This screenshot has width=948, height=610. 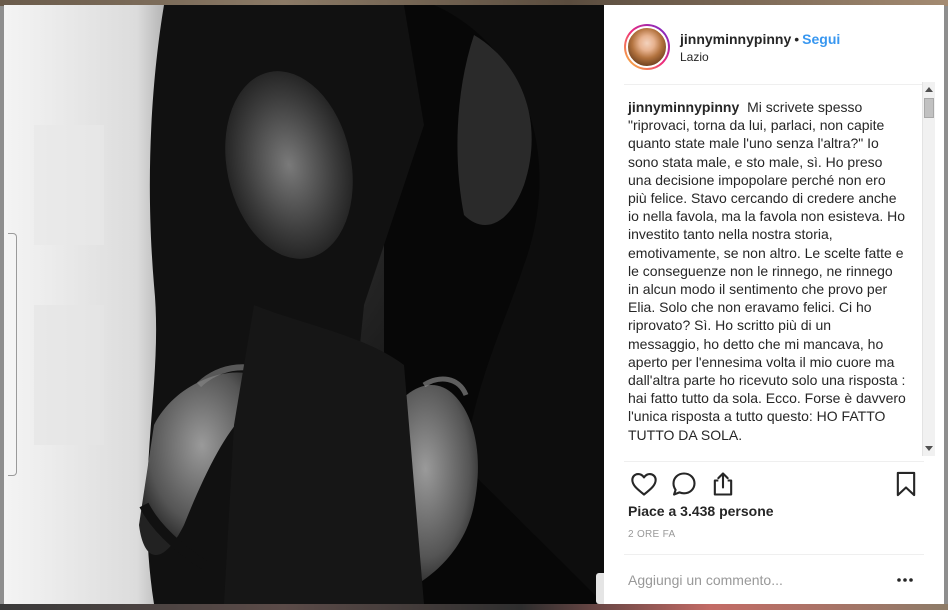 I want to click on bookmark-icon, so click(x=906, y=484).